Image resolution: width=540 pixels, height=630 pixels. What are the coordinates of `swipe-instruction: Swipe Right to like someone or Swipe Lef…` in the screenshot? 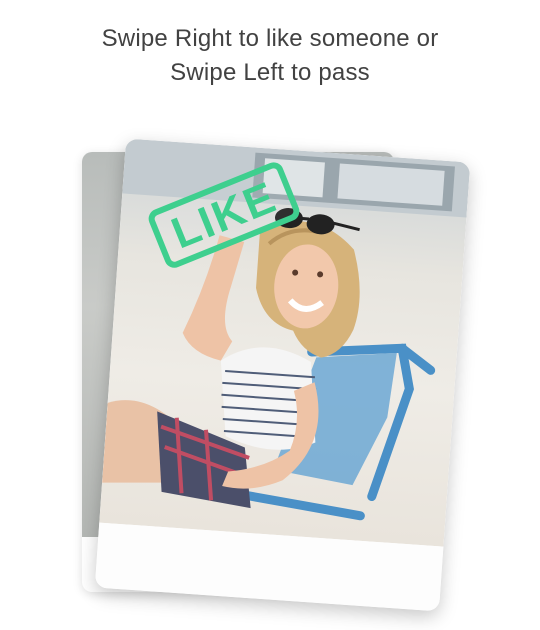 It's located at (270, 56).